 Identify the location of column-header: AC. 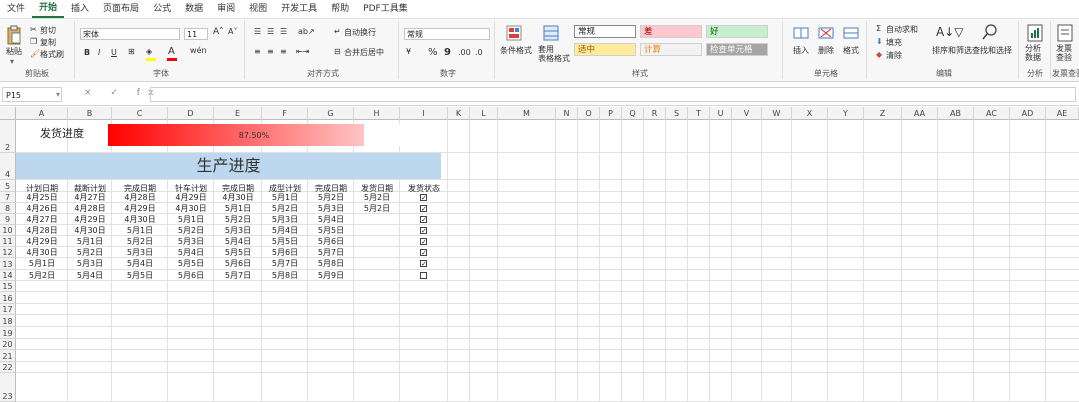
(992, 113).